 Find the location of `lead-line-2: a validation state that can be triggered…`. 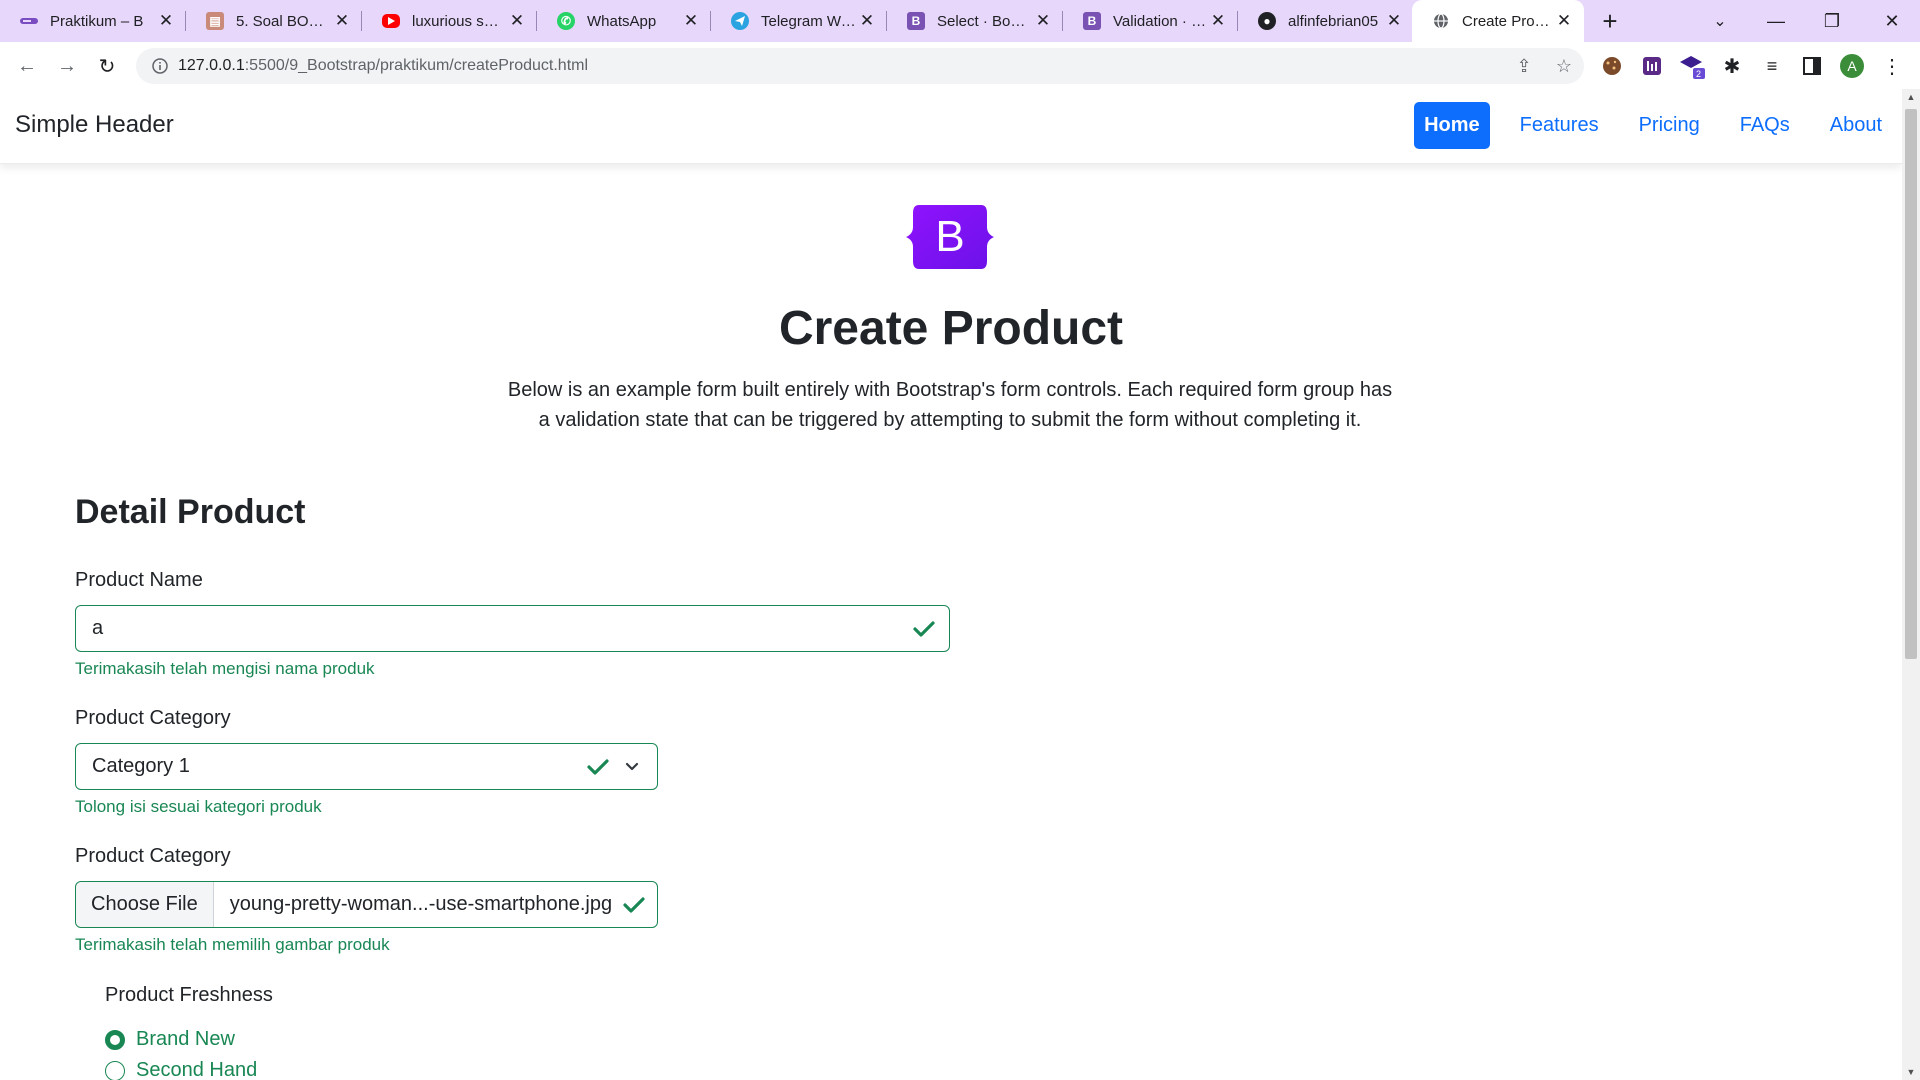

lead-line-2: a validation state that can be triggered… is located at coordinates (950, 420).